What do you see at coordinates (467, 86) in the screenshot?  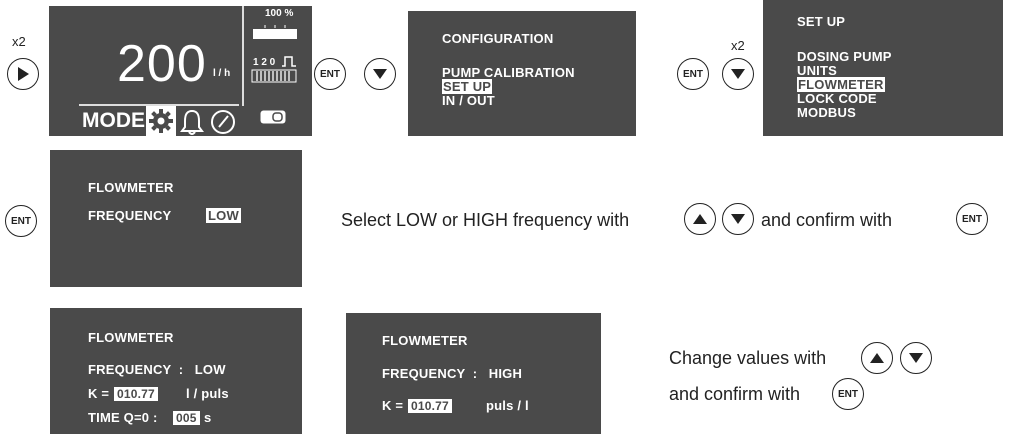 I see `config-item-set-up: SET UP` at bounding box center [467, 86].